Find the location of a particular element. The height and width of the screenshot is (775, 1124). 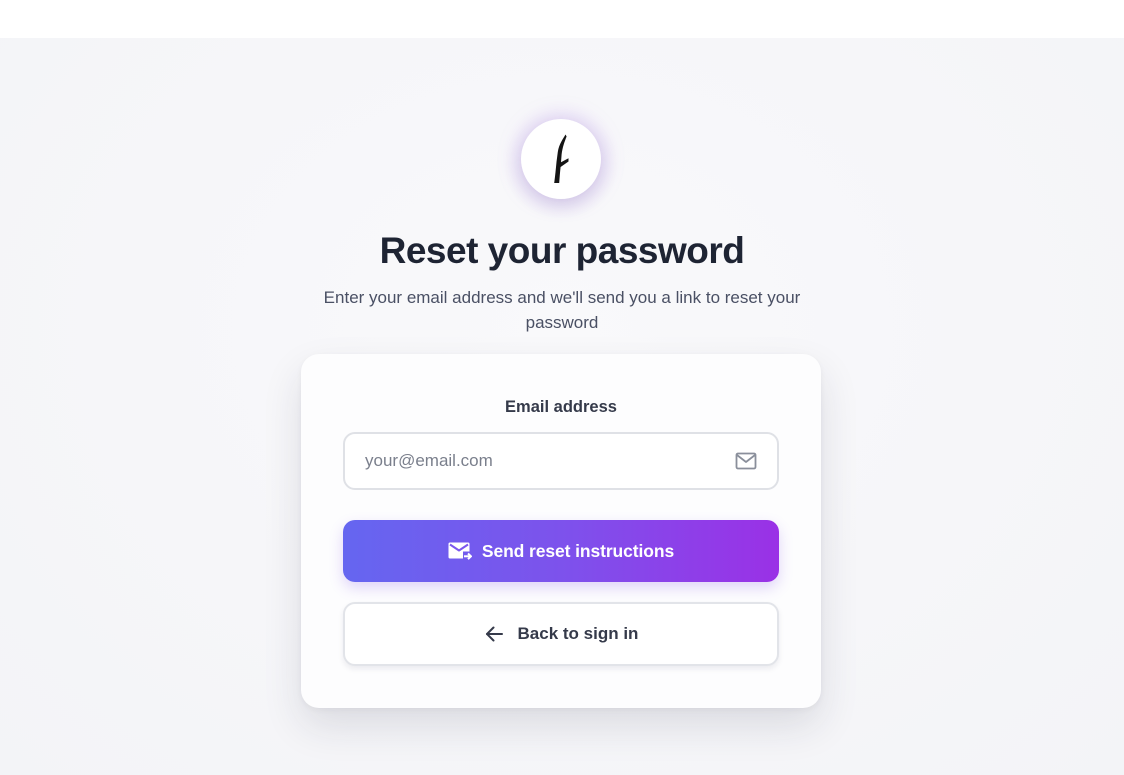

email-input is located at coordinates (561, 461).